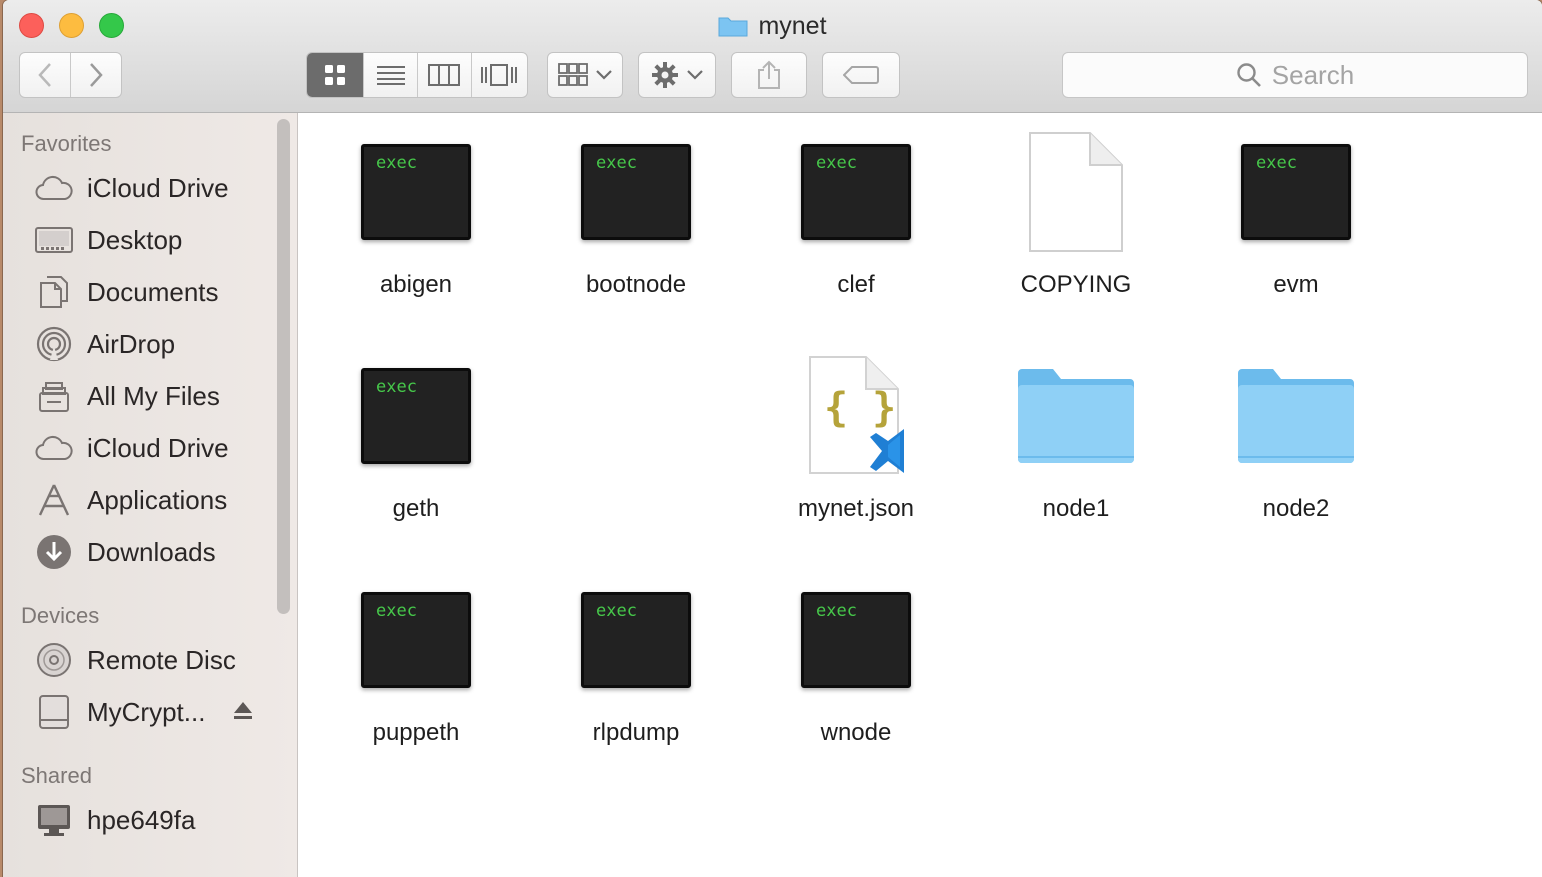 Image resolution: width=1542 pixels, height=877 pixels. What do you see at coordinates (161, 659) in the screenshot?
I see `sidebar-item-label: Remote Disc` at bounding box center [161, 659].